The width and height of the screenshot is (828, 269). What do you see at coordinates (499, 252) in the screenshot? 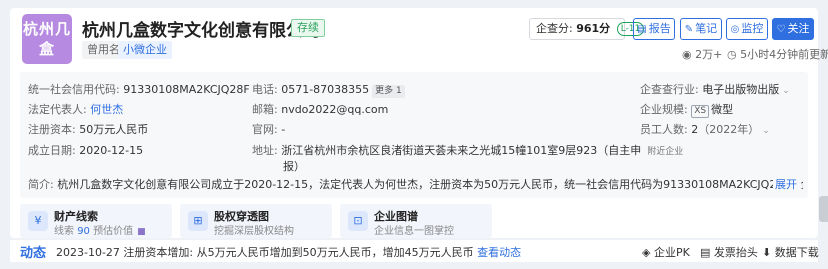
I see `view-dynamic-link: 查看动态` at bounding box center [499, 252].